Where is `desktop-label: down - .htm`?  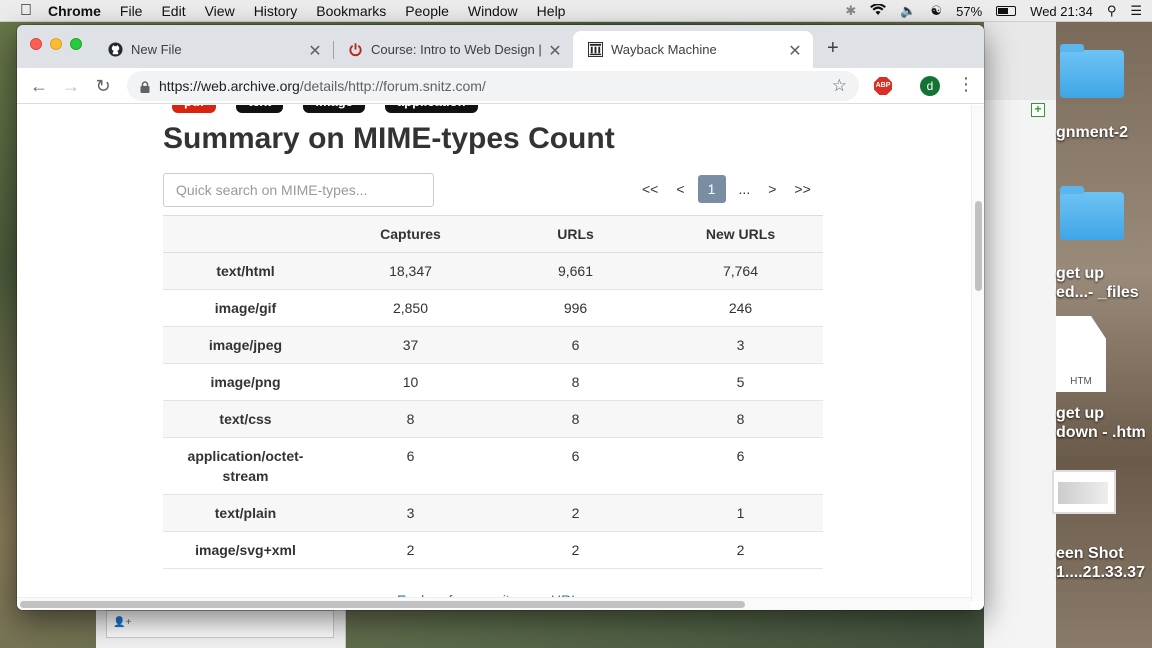
desktop-label: down - .htm is located at coordinates (1101, 433).